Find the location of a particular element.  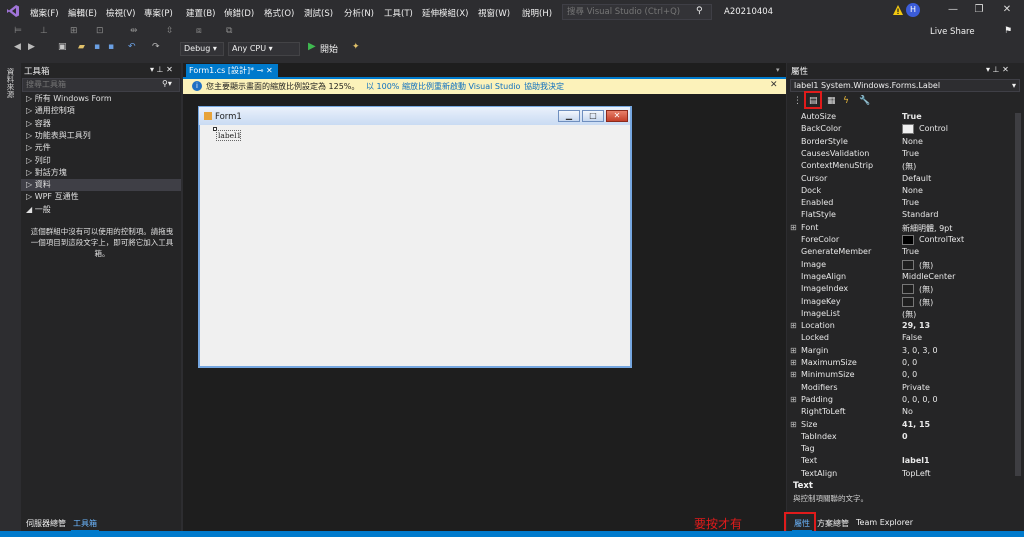

property-row: ⊞ MinimumSize 0, 0 is located at coordinates (902, 375).